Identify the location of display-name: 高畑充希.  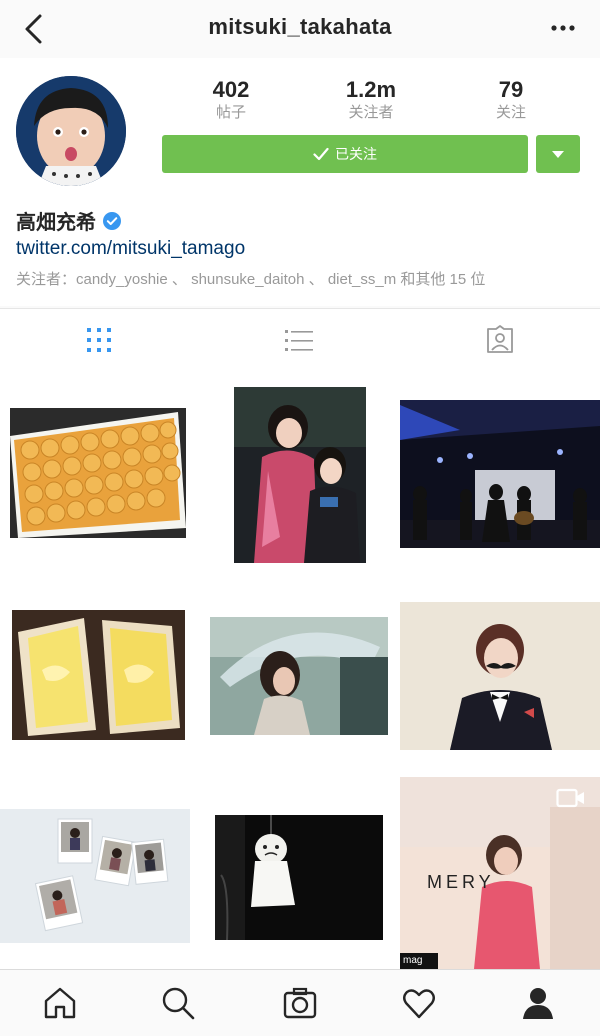
(69, 220).